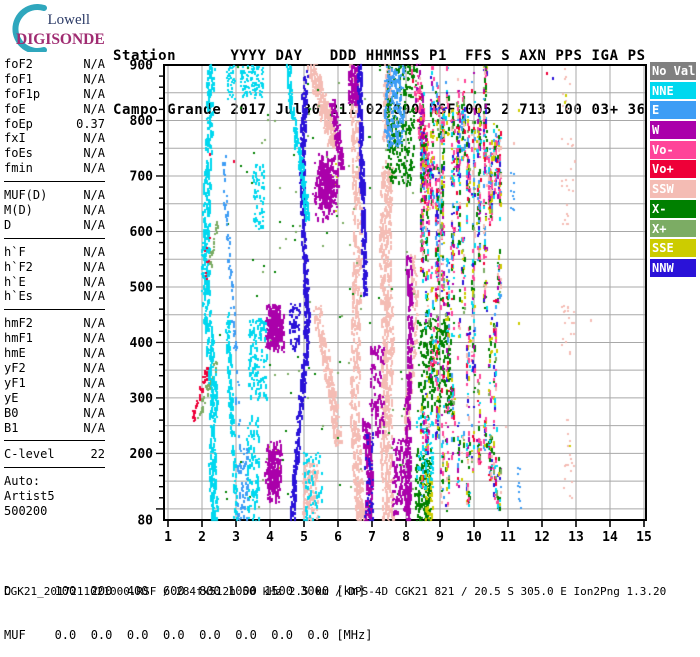 Image resolution: width=700 pixels, height=657 pixels. Describe the element at coordinates (15, 138) in the screenshot. I see `parameter-label: fxI` at that location.